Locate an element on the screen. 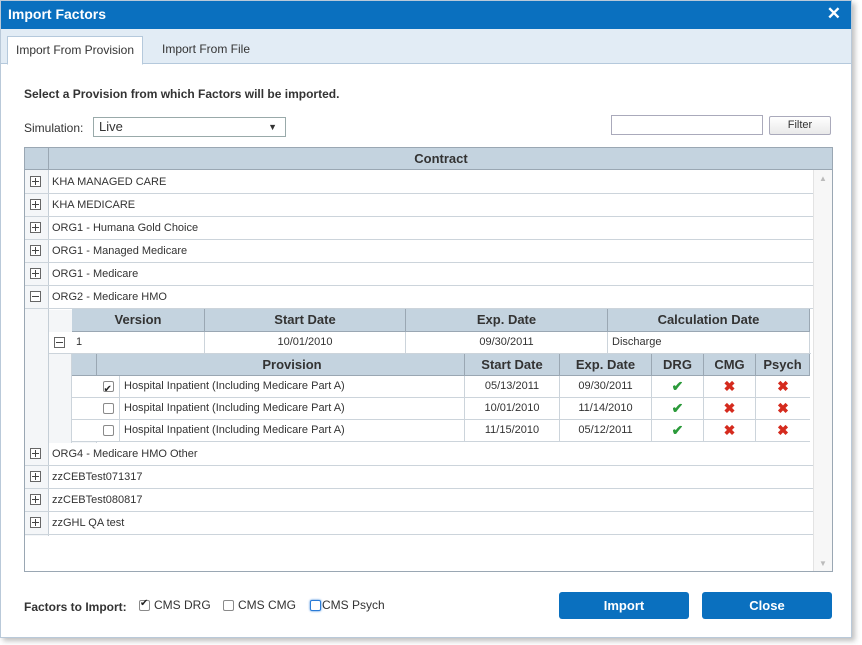 Image resolution: width=862 pixels, height=645 pixels. close-button: Close is located at coordinates (767, 605).